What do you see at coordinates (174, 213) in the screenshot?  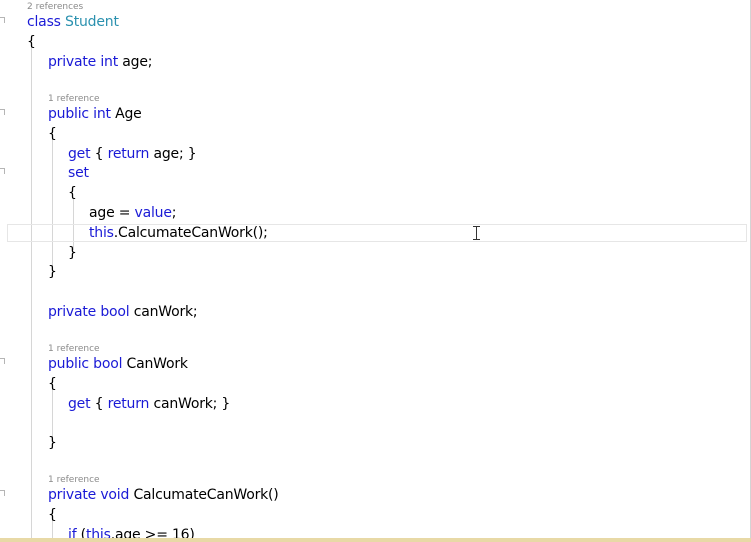 I see `code-text: ;` at bounding box center [174, 213].